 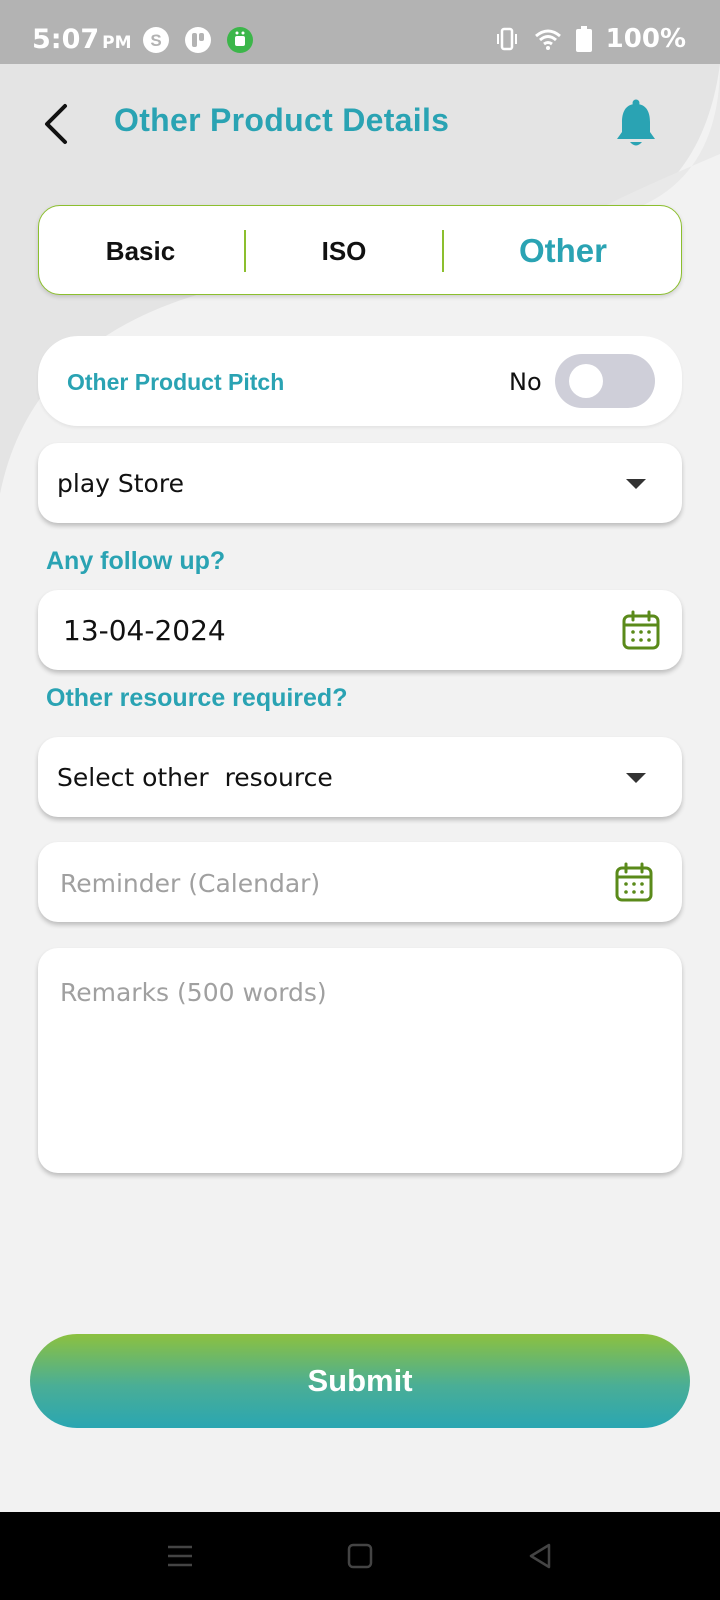 What do you see at coordinates (176, 382) in the screenshot?
I see `pitch-label: Other Product Pitch` at bounding box center [176, 382].